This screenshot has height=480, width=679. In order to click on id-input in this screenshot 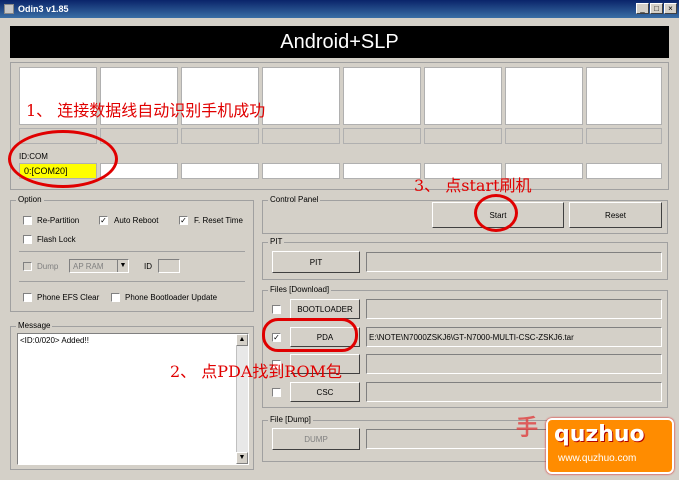, I will do `click(169, 266)`.